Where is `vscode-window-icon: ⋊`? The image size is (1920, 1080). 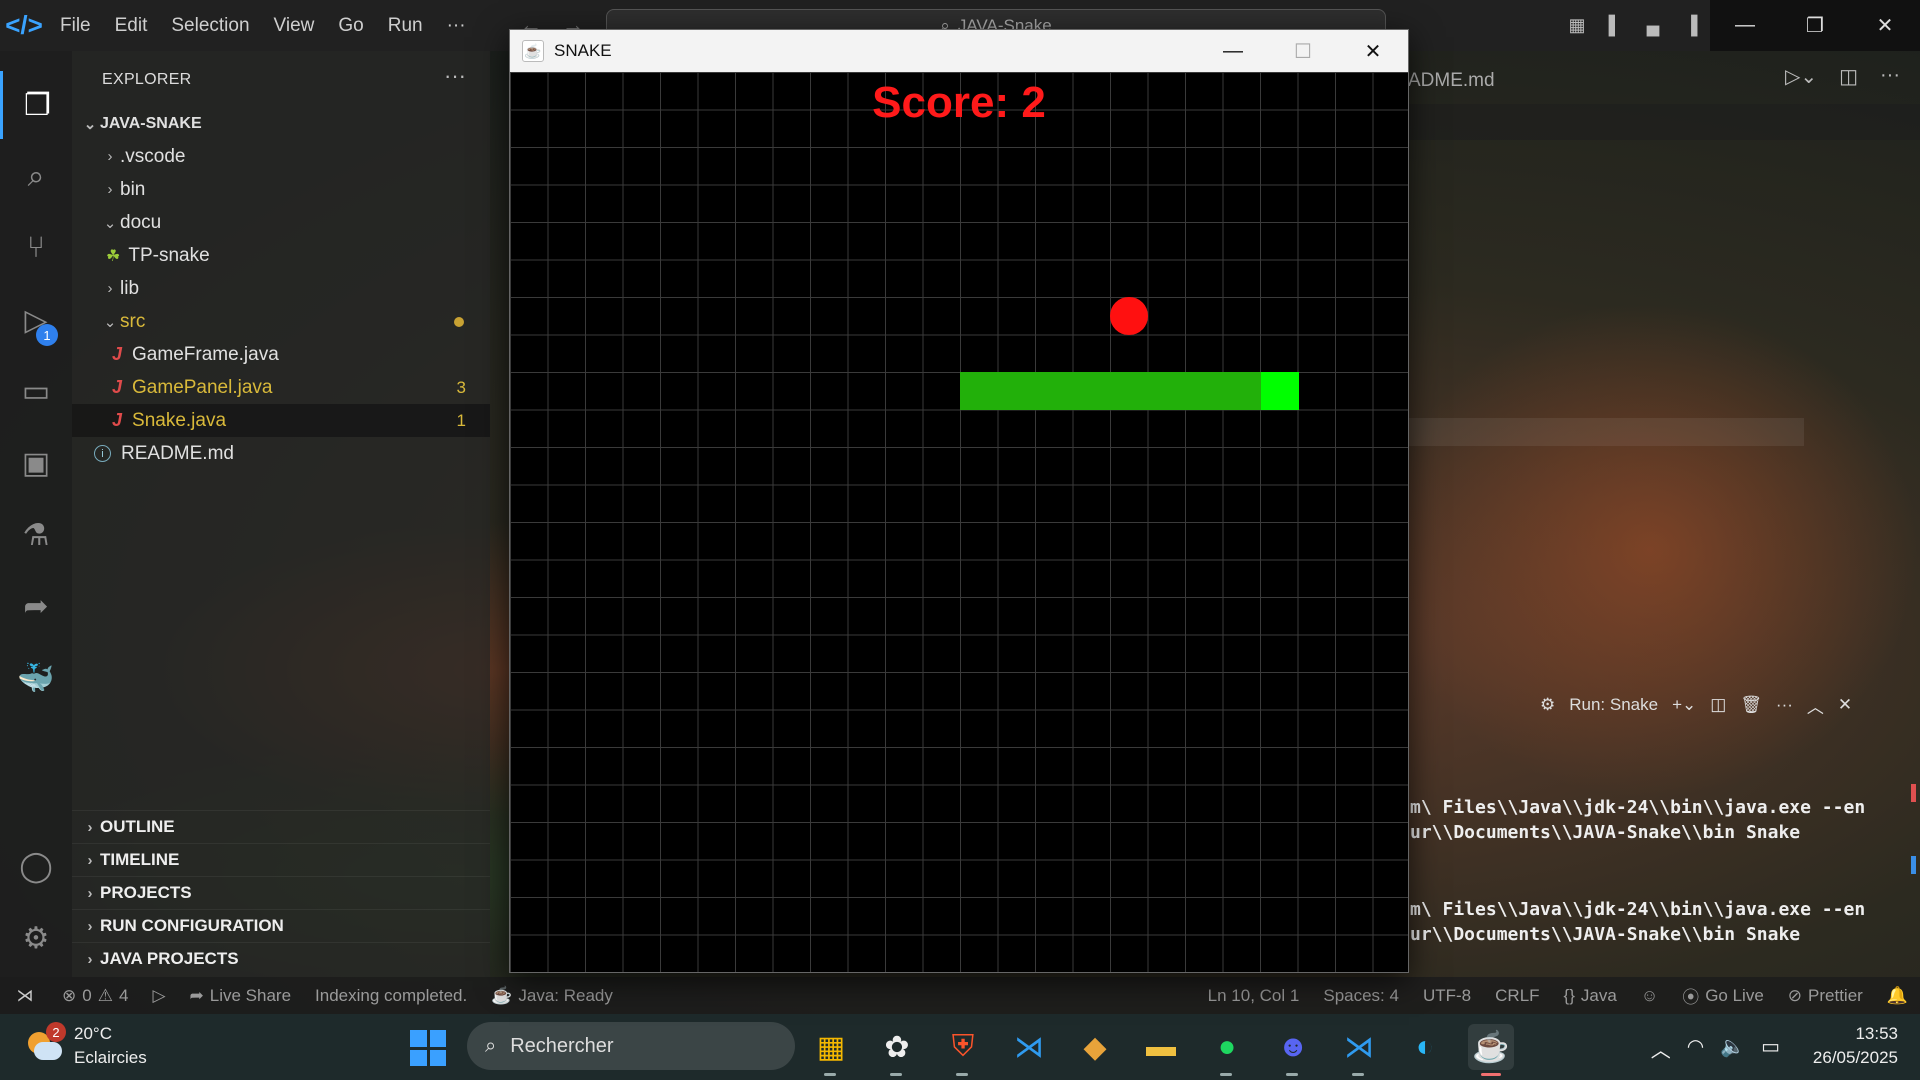
vscode-window-icon: ⋊ is located at coordinates (1359, 1050).